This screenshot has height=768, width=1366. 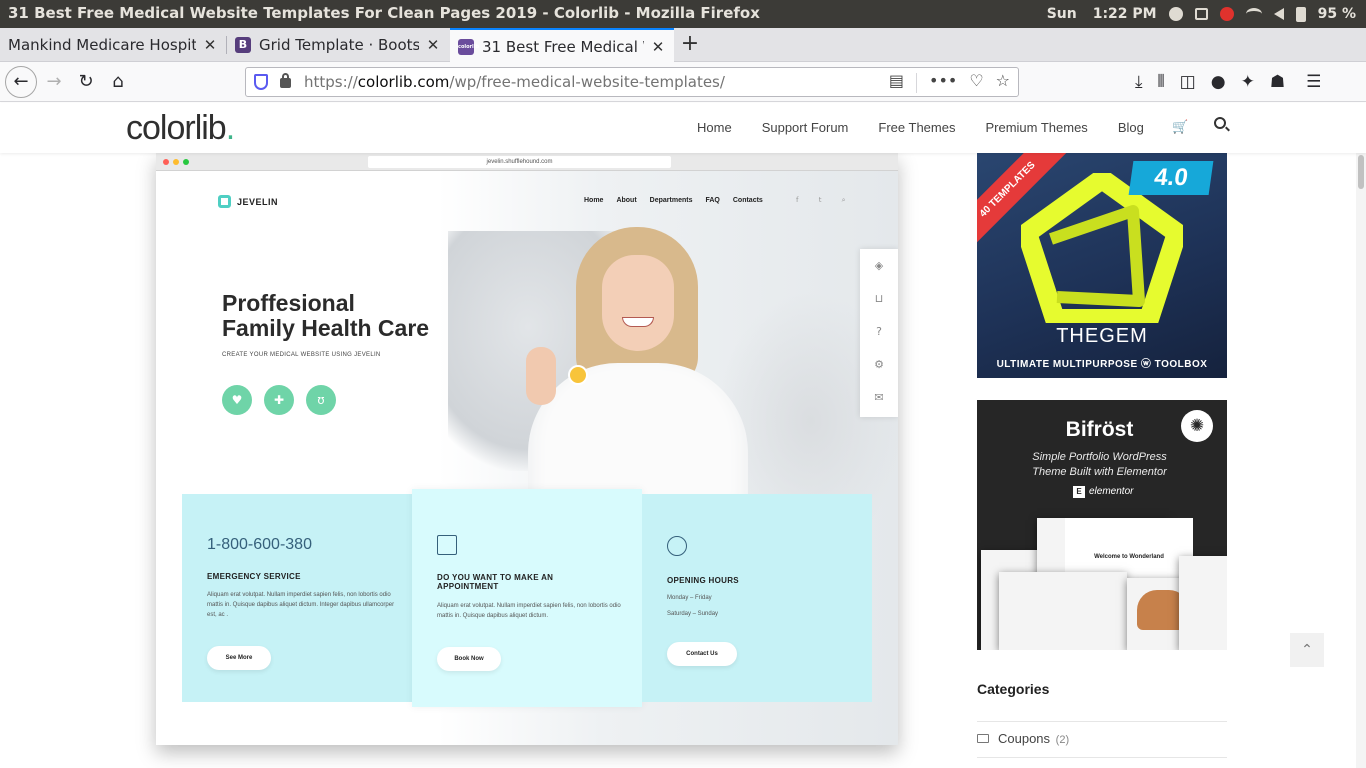 I want to click on jevelin-logo: JEVELIN, so click(x=248, y=201).